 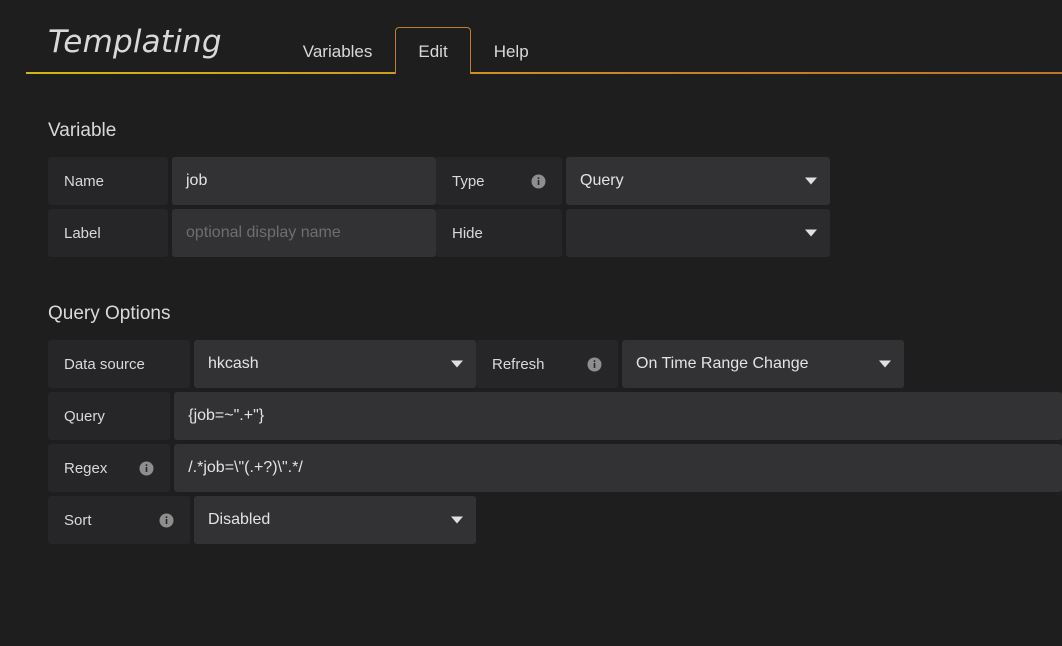 What do you see at coordinates (722, 363) in the screenshot?
I see `refresh-select-value: On Time Range Change` at bounding box center [722, 363].